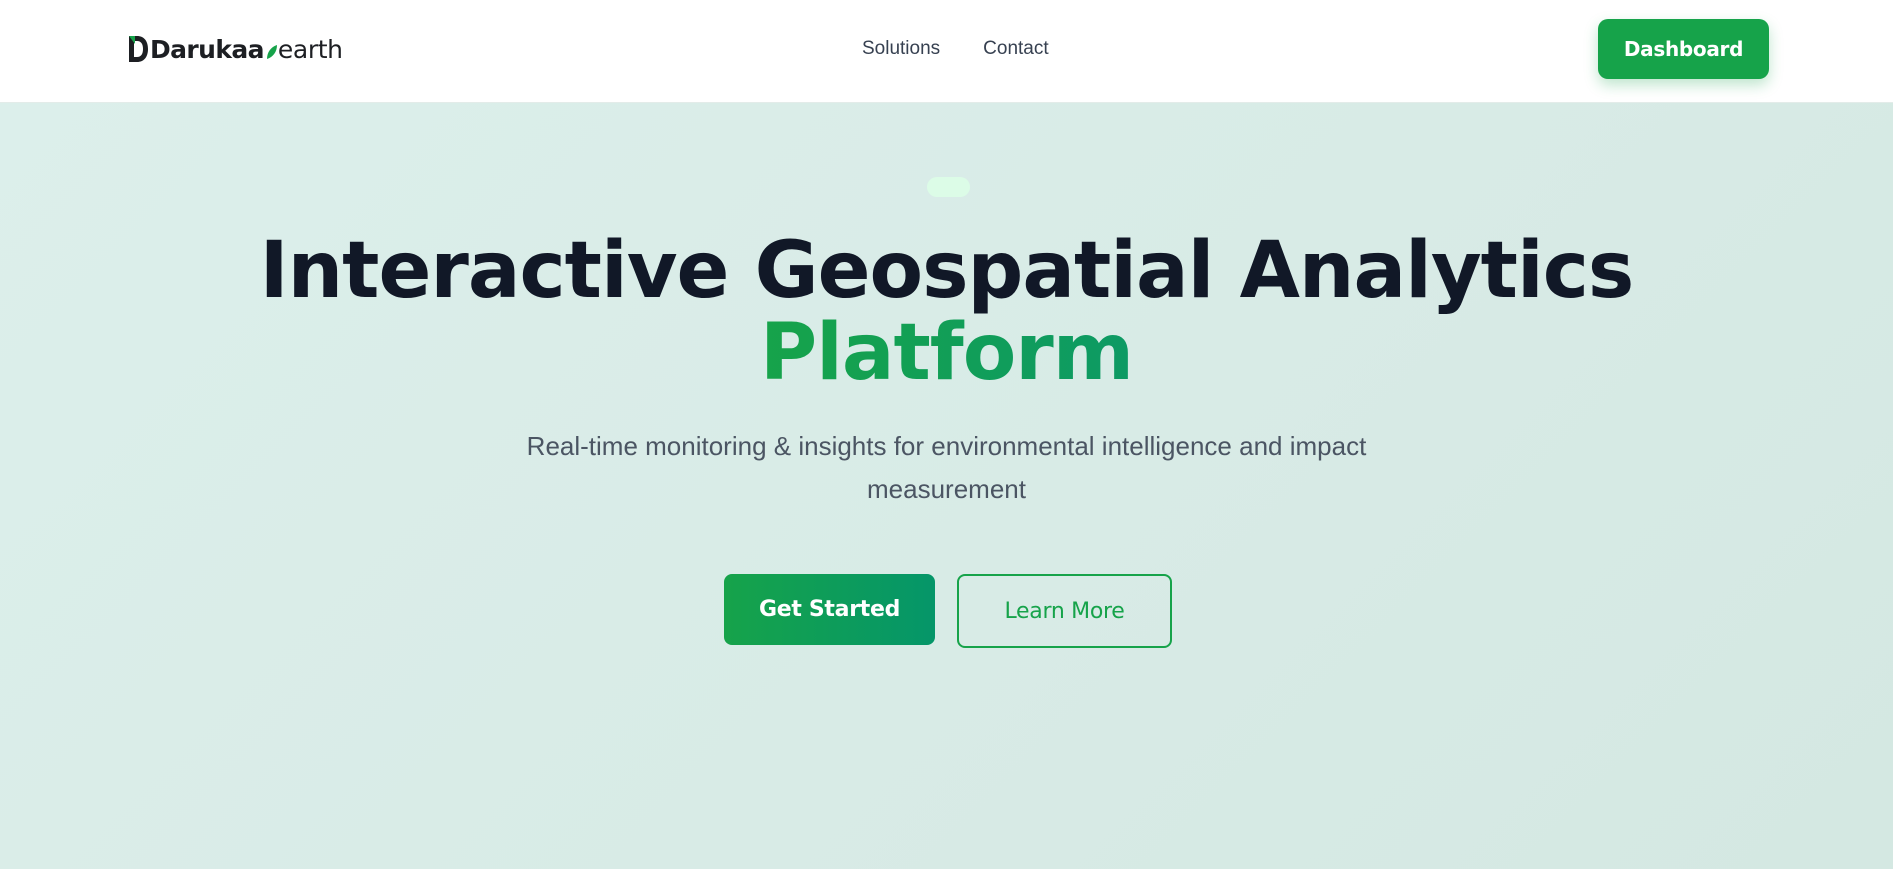 Image resolution: width=1893 pixels, height=869 pixels. What do you see at coordinates (955, 49) in the screenshot?
I see `main-nav: Solutions Contact` at bounding box center [955, 49].